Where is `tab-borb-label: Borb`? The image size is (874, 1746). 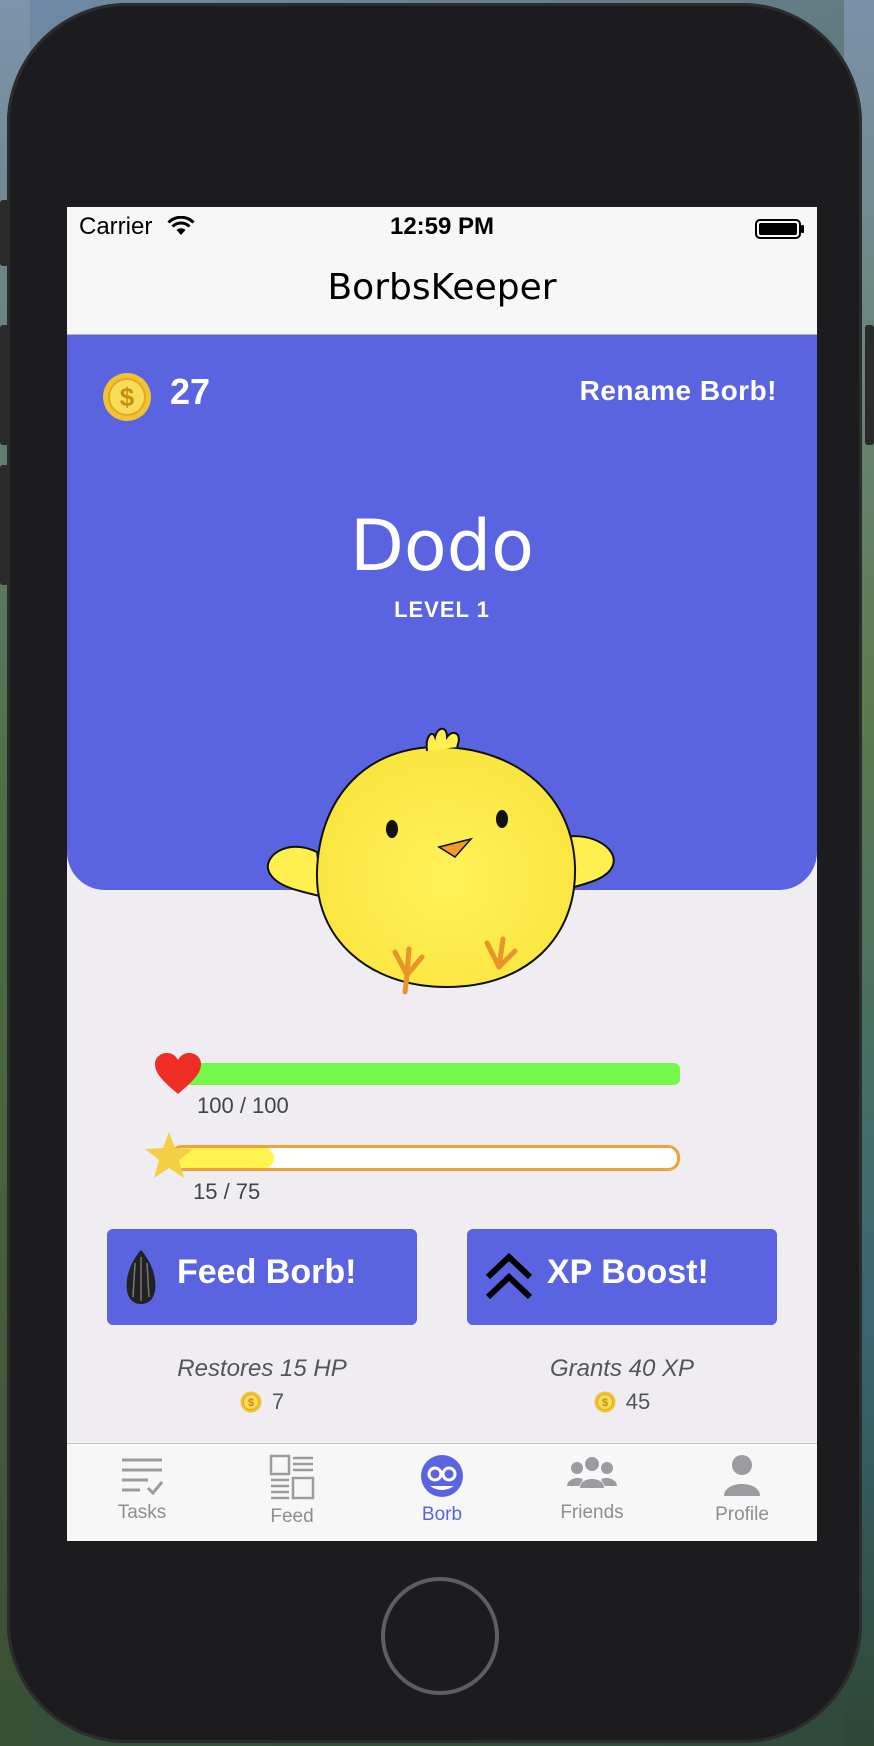 tab-borb-label: Borb is located at coordinates (442, 1514).